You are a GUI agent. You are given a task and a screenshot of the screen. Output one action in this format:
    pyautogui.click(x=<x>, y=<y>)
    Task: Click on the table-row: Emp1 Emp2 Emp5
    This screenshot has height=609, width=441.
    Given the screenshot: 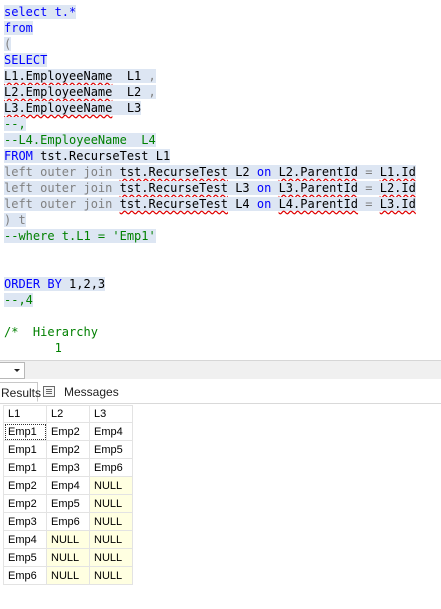 What is the action you would take?
    pyautogui.click(x=68, y=449)
    